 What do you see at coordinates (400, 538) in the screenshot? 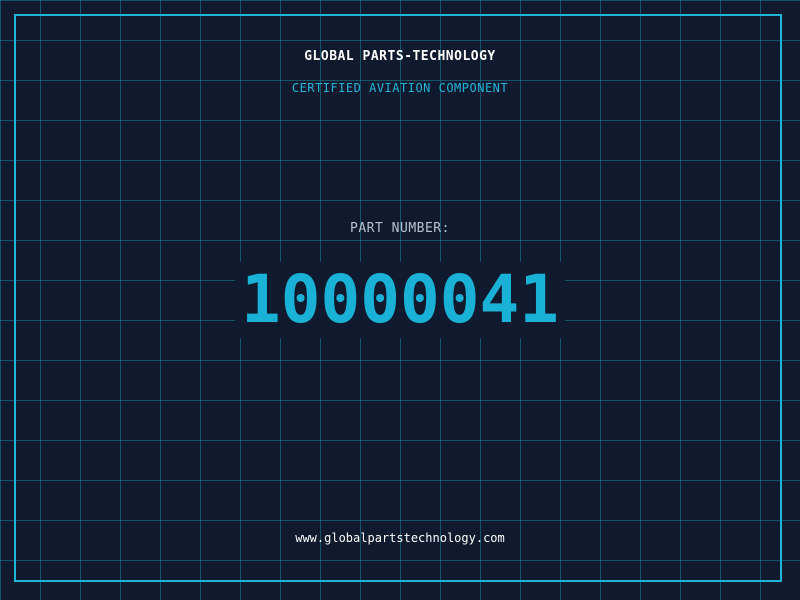
I see `website-url: www.globalpartstechnology.com` at bounding box center [400, 538].